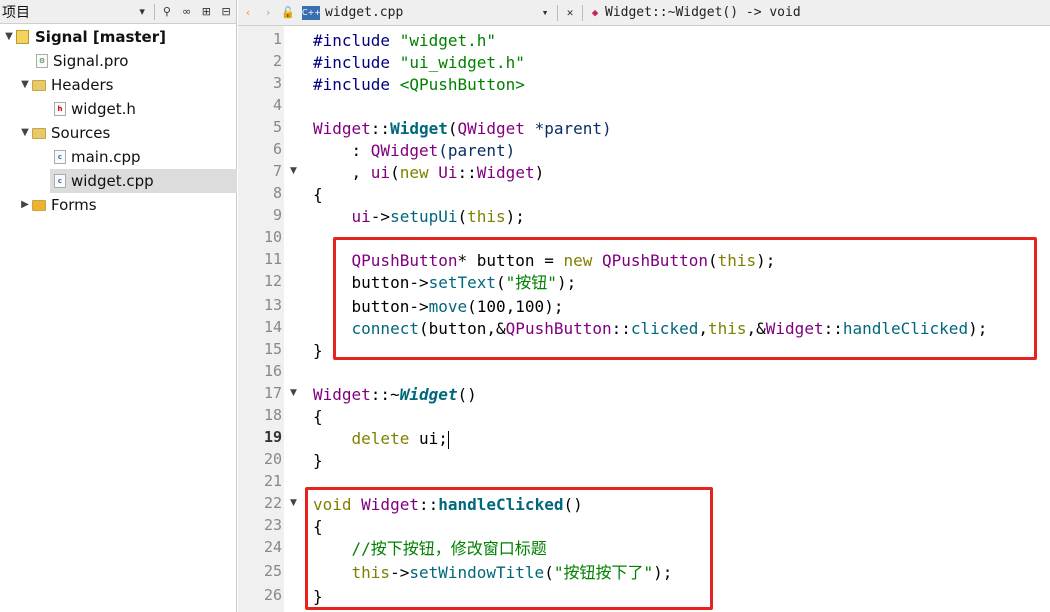 The image size is (1050, 612). I want to click on code-token: :, so click(342, 150).